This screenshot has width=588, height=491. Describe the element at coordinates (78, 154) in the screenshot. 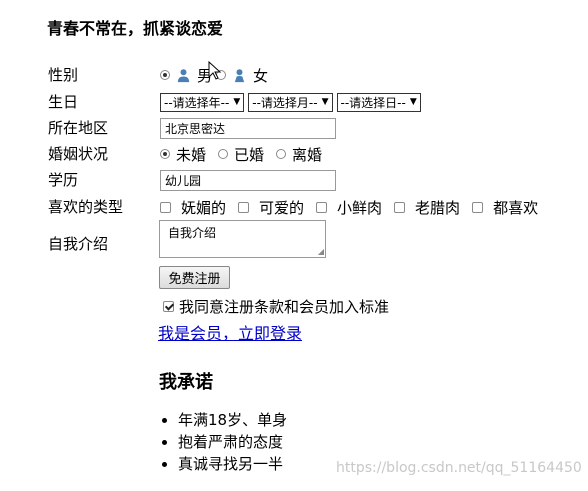

I see `marital-label: 婚姻状况` at that location.